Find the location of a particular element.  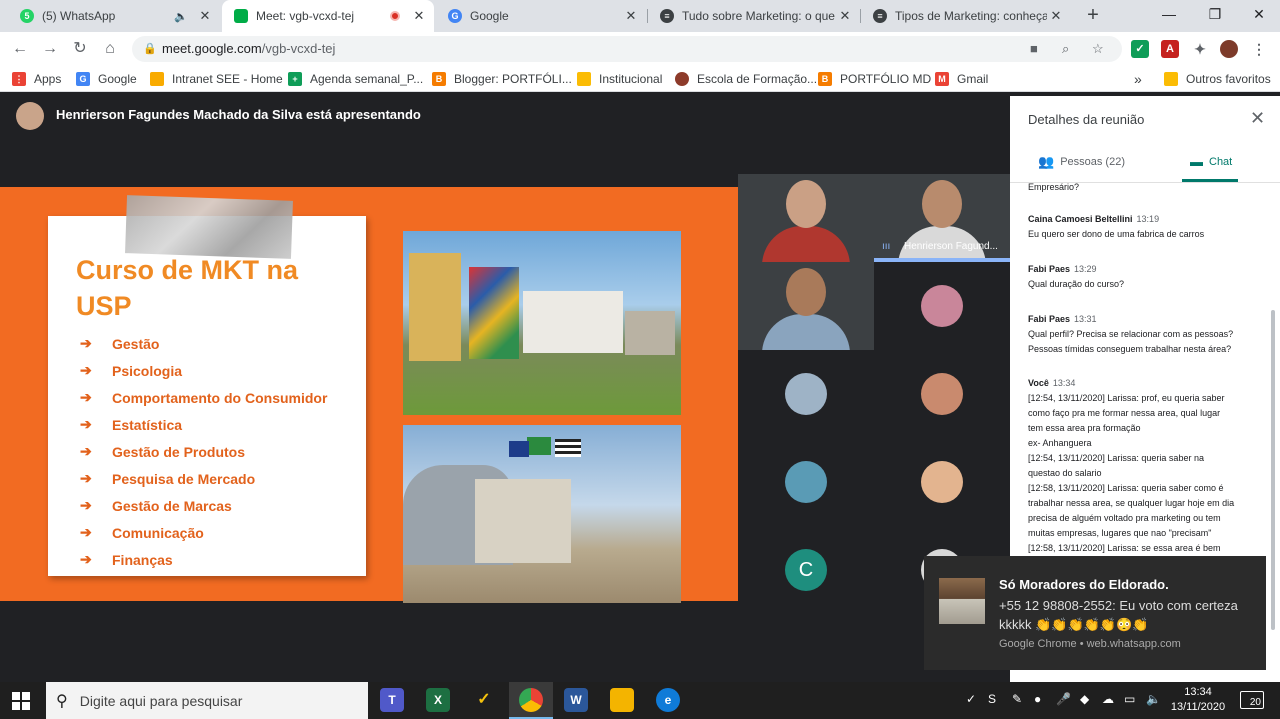

topic-label: Estatística is located at coordinates (147, 424).